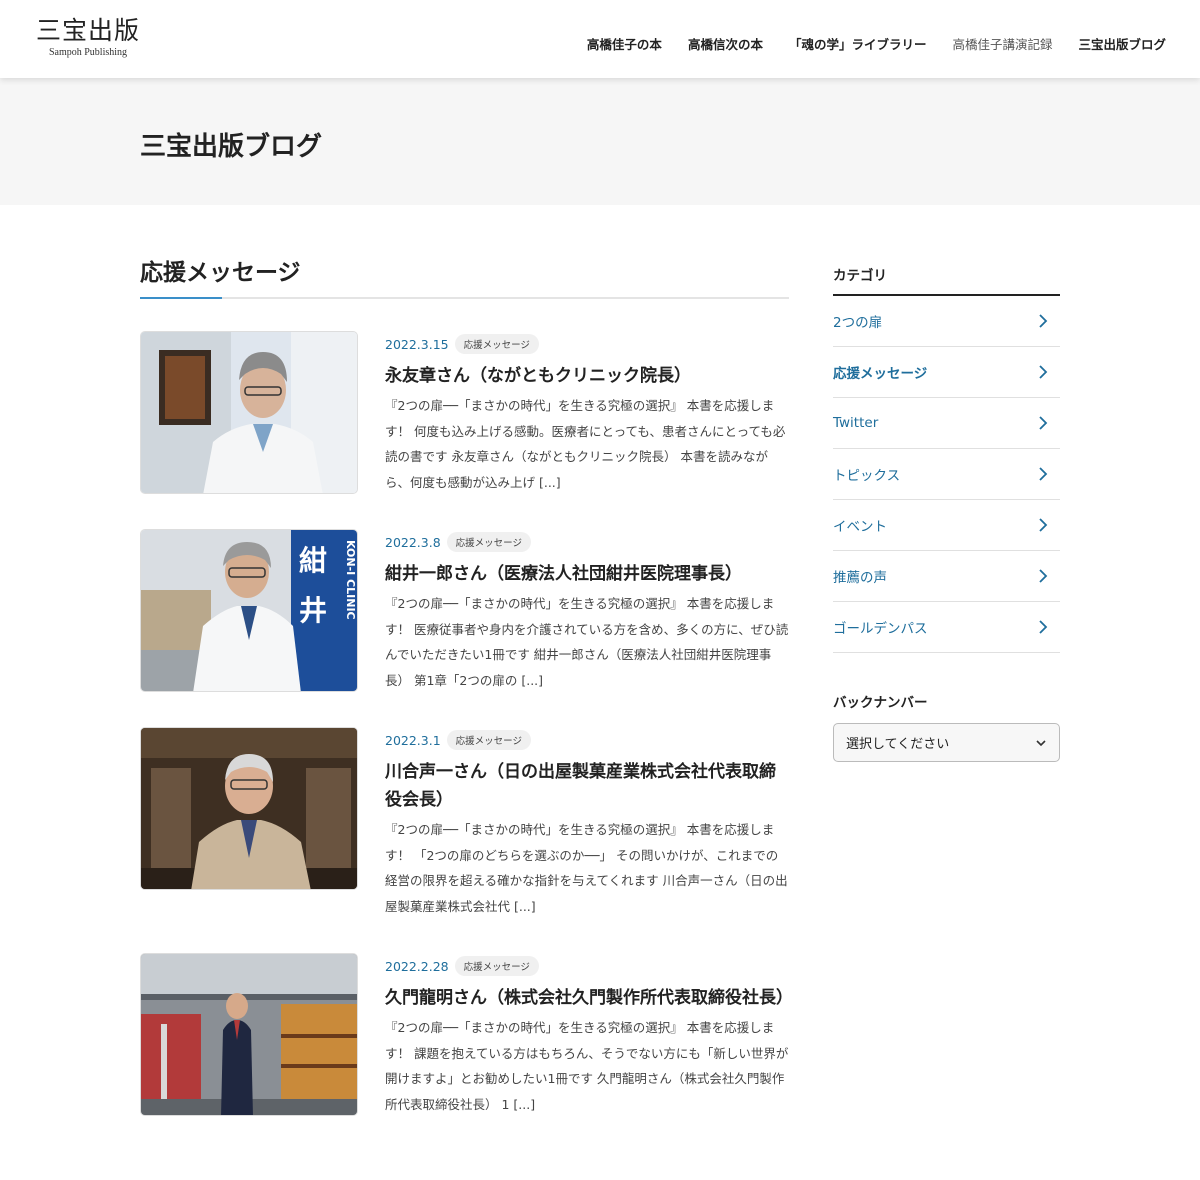 The width and height of the screenshot is (1200, 1180). Describe the element at coordinates (858, 323) in the screenshot. I see `category-label: 2つの扉` at that location.